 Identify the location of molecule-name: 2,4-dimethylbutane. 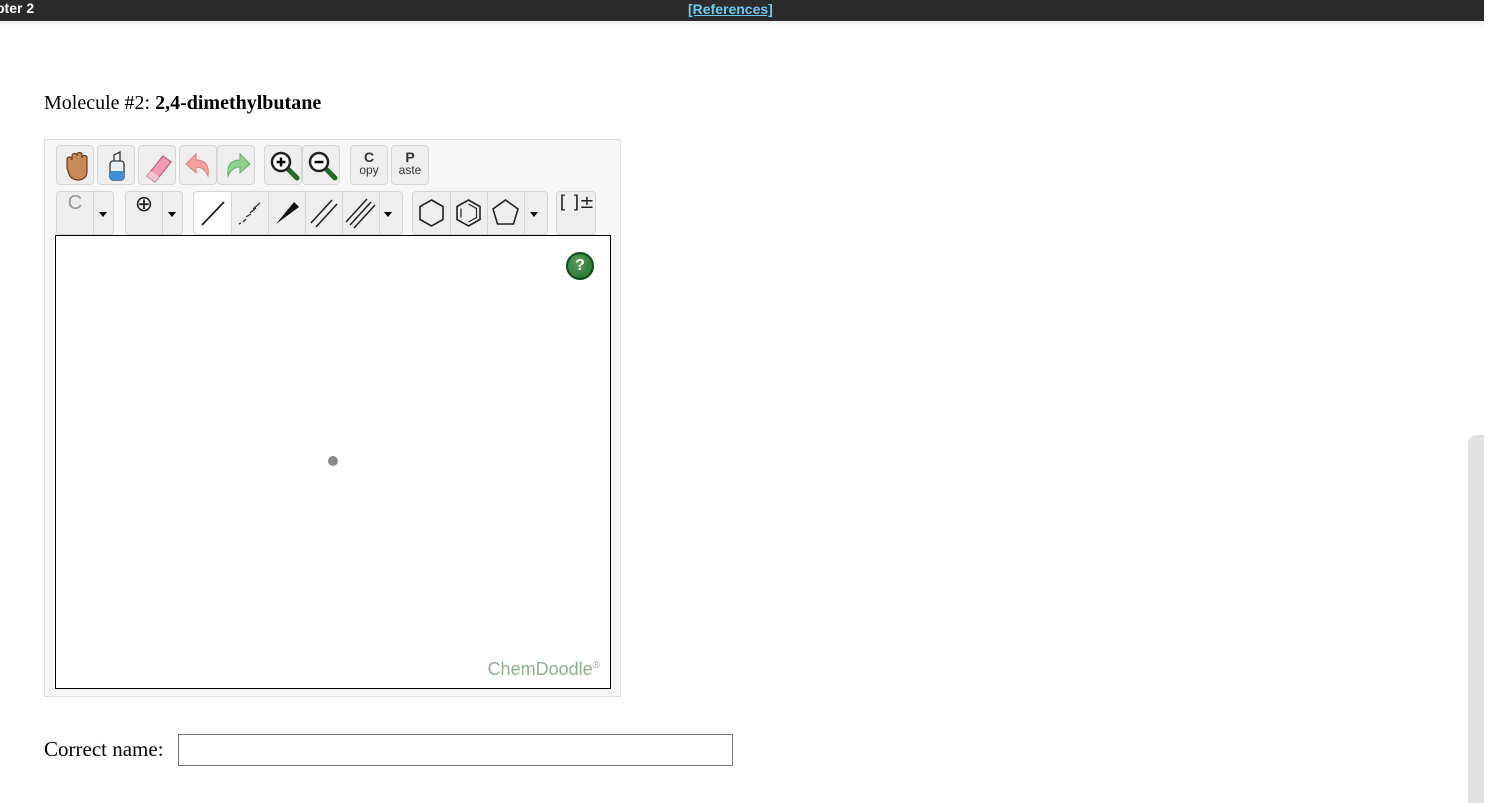
(238, 103).